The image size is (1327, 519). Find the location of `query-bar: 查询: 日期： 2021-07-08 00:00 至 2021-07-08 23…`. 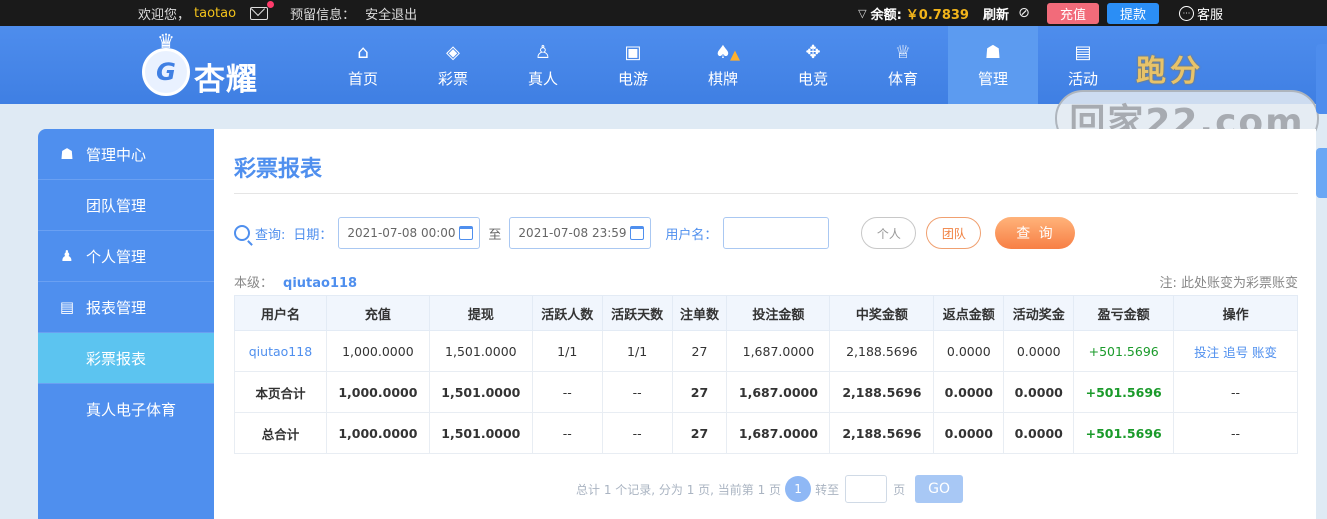

query-bar: 查询: 日期： 2021-07-08 00:00 至 2021-07-08 23… is located at coordinates (655, 233).